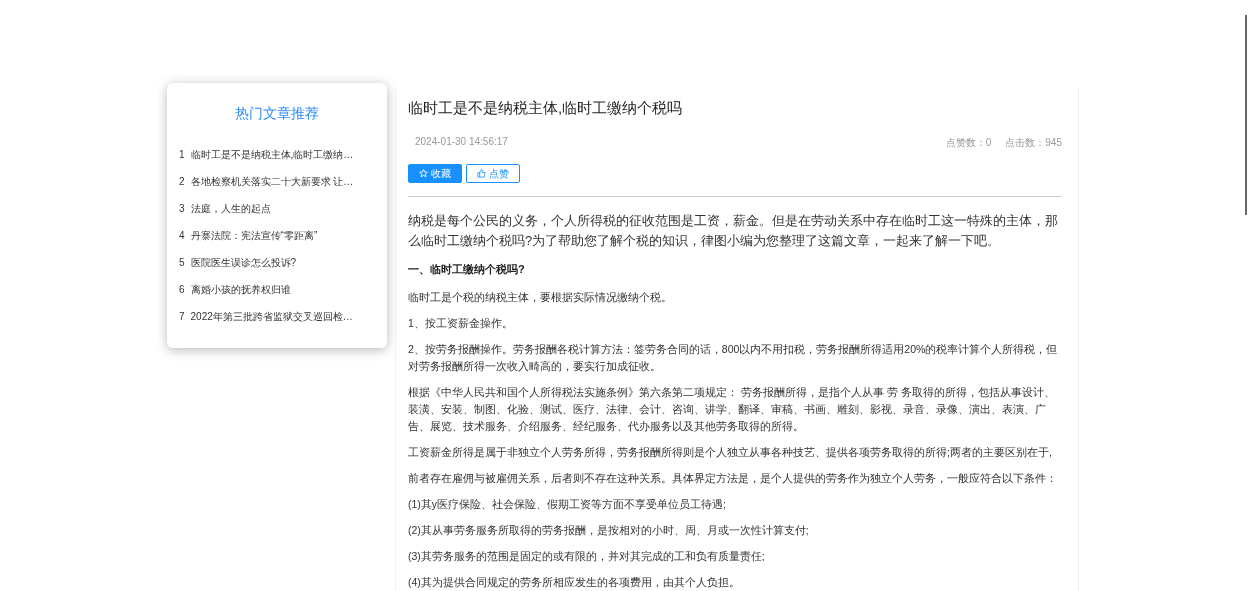 This screenshot has width=1249, height=591. Describe the element at coordinates (733, 478) in the screenshot. I see `body-paragraph: 前者存在雇佣与被雇佣关系，后者则不存在这种关系。具体界定方法是，是个人提供的劳务作为独立个人劳务，一般应符合以下条件：` at that location.